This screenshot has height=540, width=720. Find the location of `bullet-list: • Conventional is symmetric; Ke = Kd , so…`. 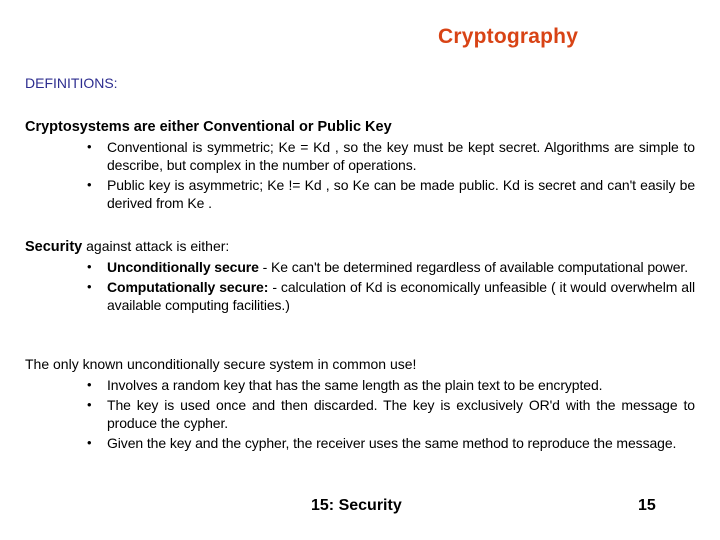

bullet-list: • Conventional is symmetric; Ke = Kd , so… is located at coordinates (360, 175).